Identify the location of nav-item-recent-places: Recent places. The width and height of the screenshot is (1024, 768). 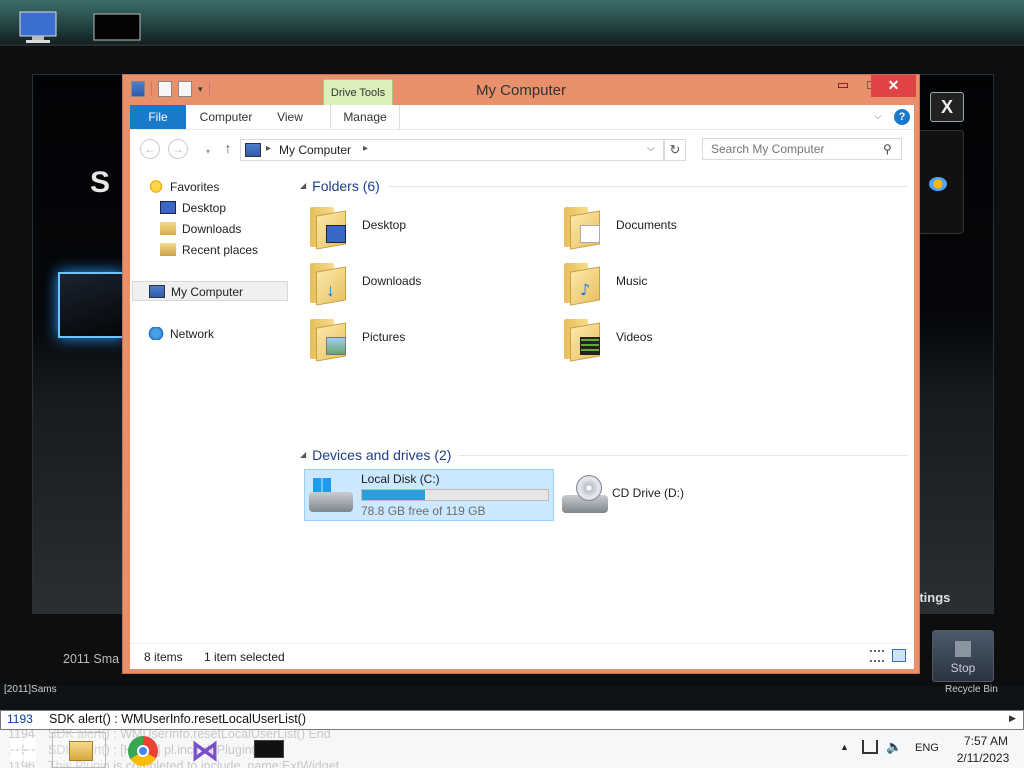
(209, 250).